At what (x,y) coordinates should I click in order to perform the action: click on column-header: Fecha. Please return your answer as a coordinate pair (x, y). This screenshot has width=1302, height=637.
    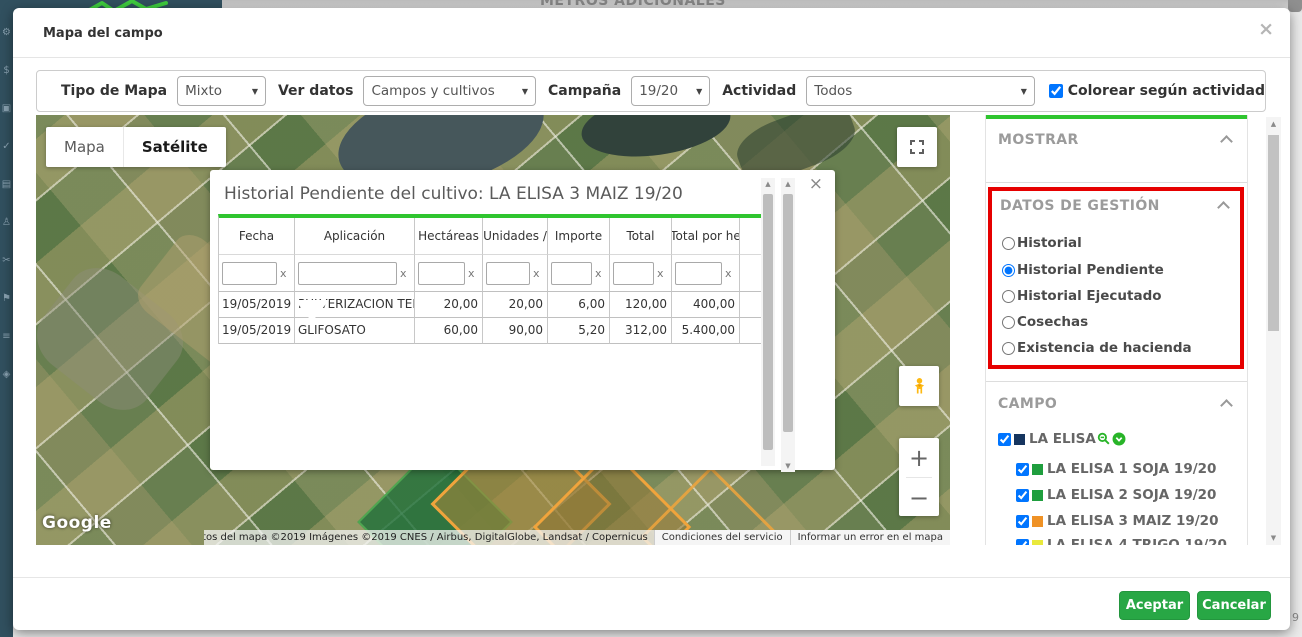
    Looking at the image, I should click on (257, 236).